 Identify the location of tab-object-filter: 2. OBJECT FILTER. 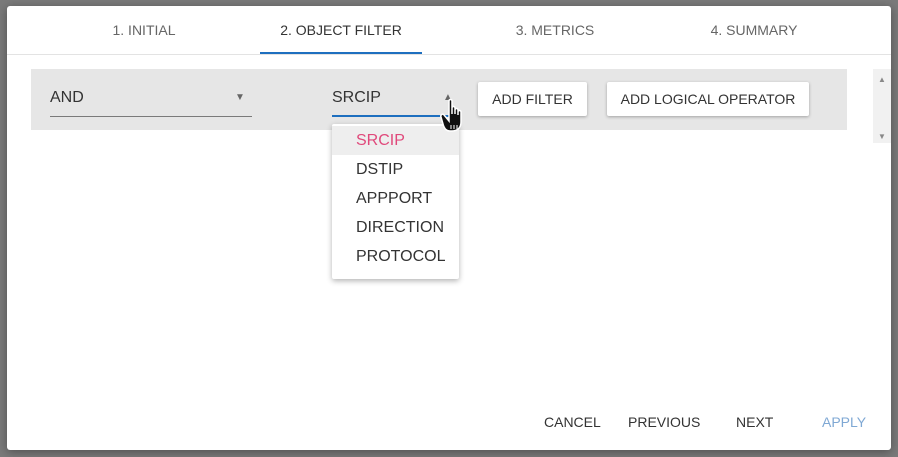
(341, 30).